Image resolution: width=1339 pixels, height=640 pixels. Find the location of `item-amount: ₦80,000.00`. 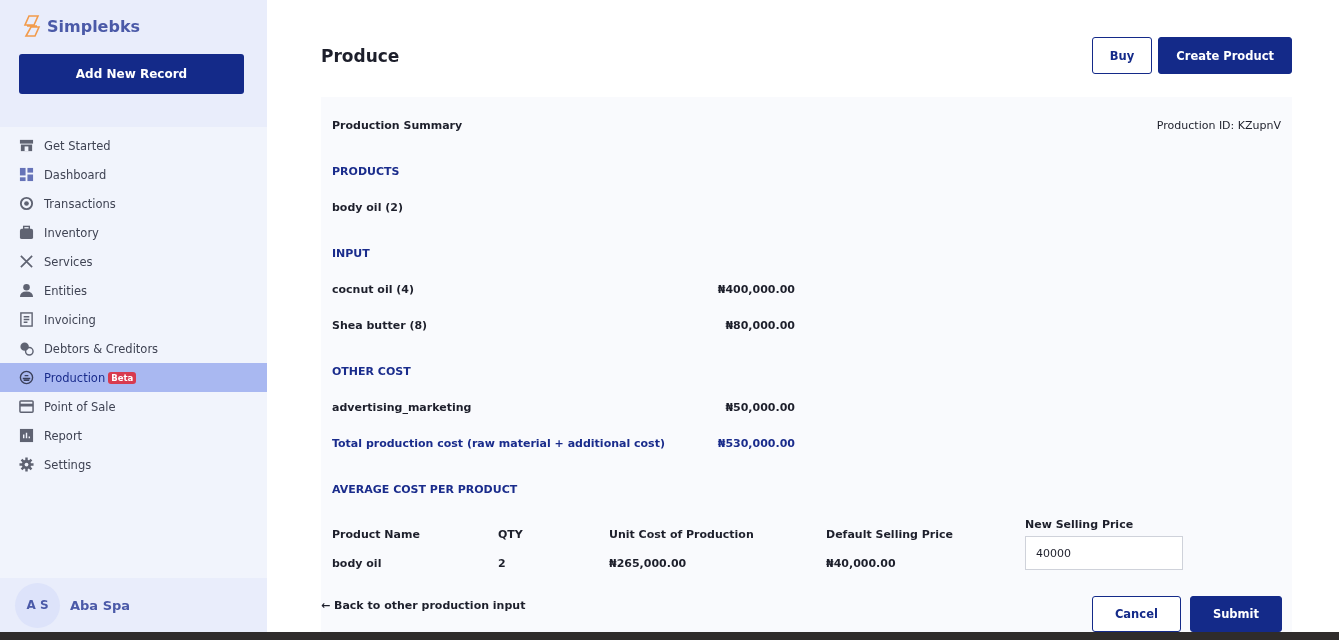

item-amount: ₦80,000.00 is located at coordinates (760, 325).